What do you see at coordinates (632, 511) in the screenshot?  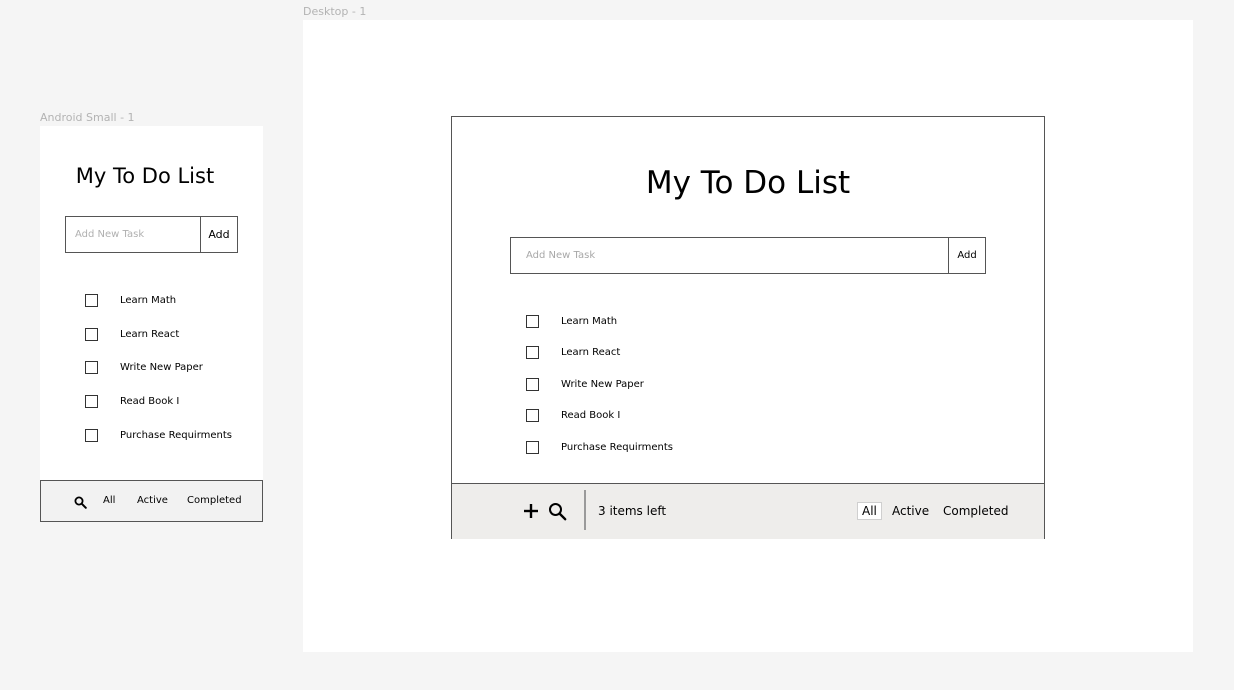 I see `items-left-count: 3 items left` at bounding box center [632, 511].